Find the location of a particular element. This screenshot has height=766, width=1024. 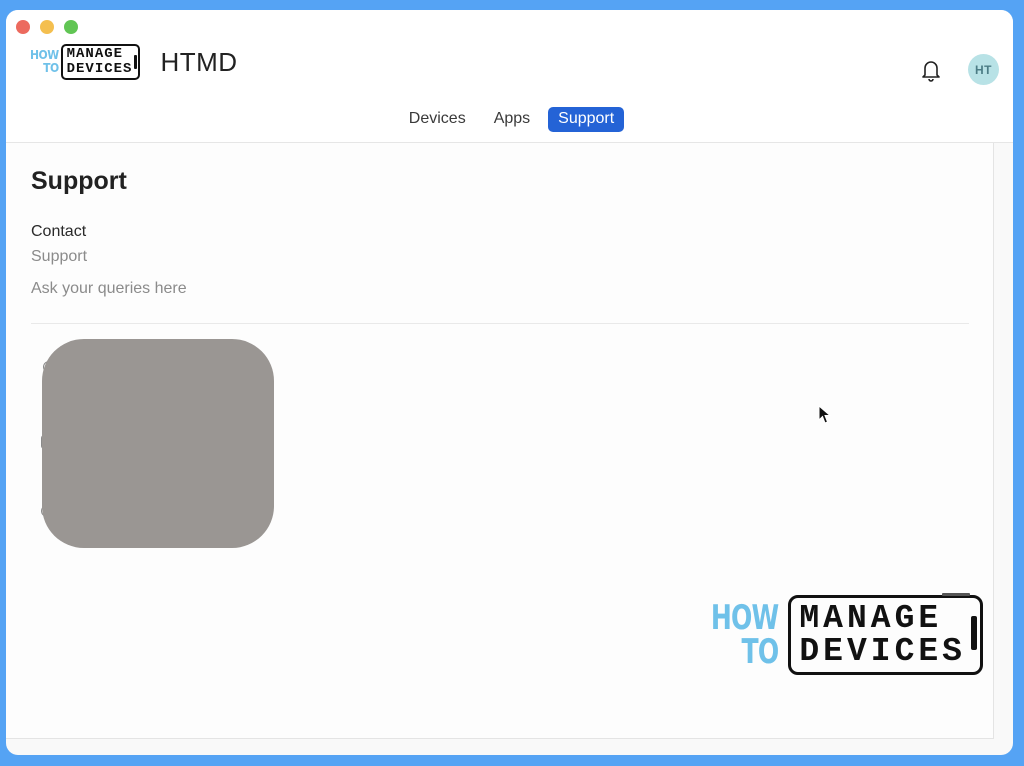

app-logo: HOW TO MANAGE DEVICES is located at coordinates (85, 62).